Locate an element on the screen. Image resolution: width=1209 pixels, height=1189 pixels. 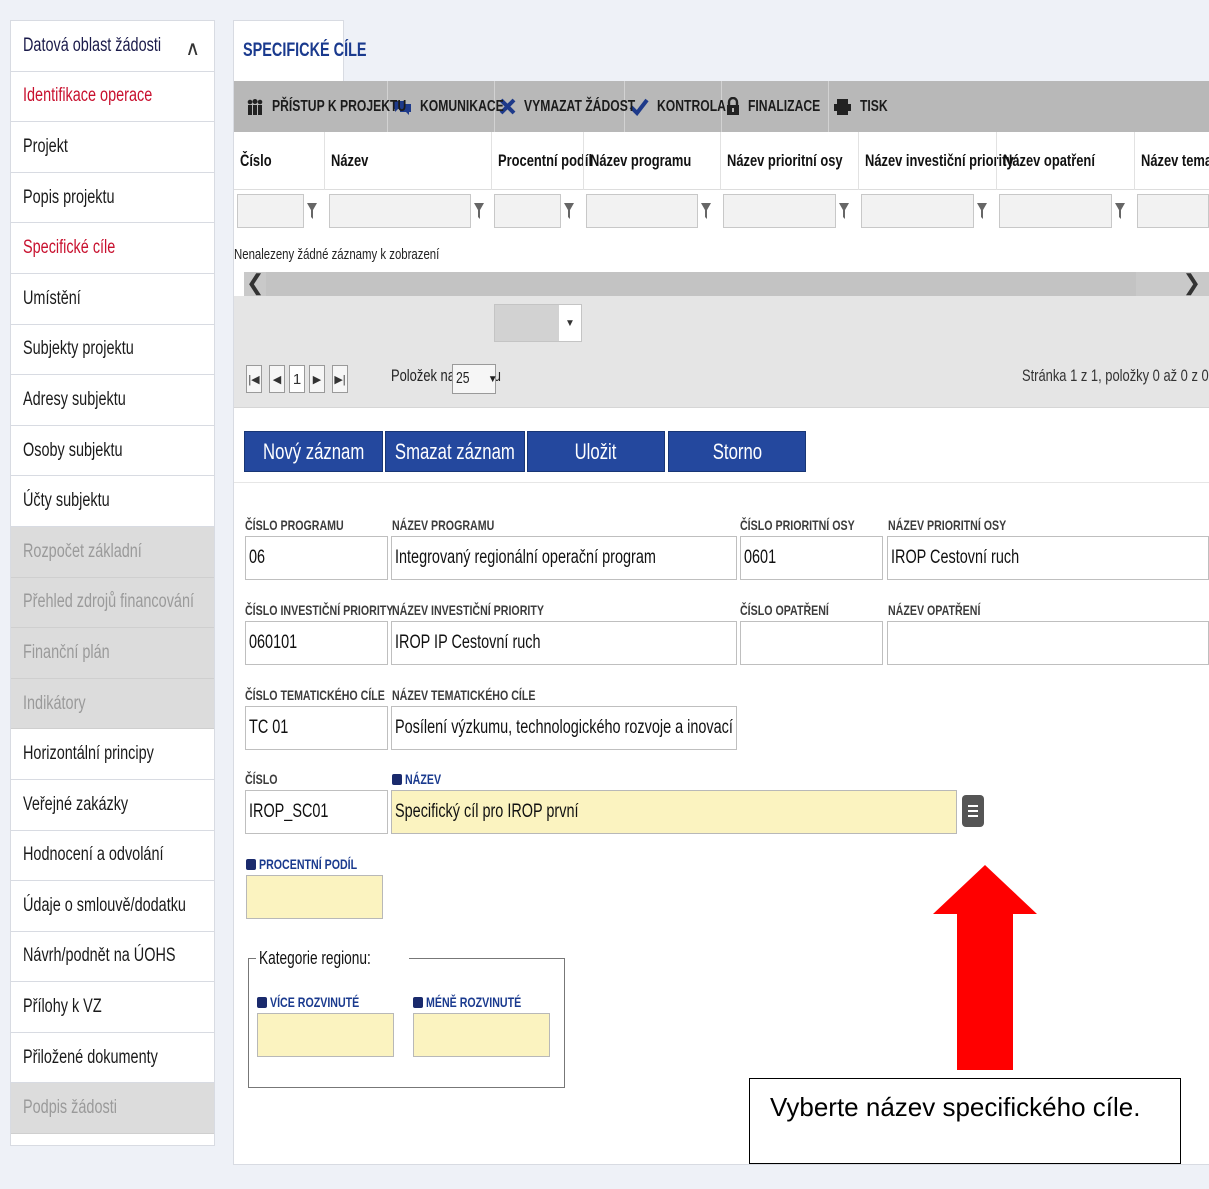
group-select: ▼ is located at coordinates (538, 323).